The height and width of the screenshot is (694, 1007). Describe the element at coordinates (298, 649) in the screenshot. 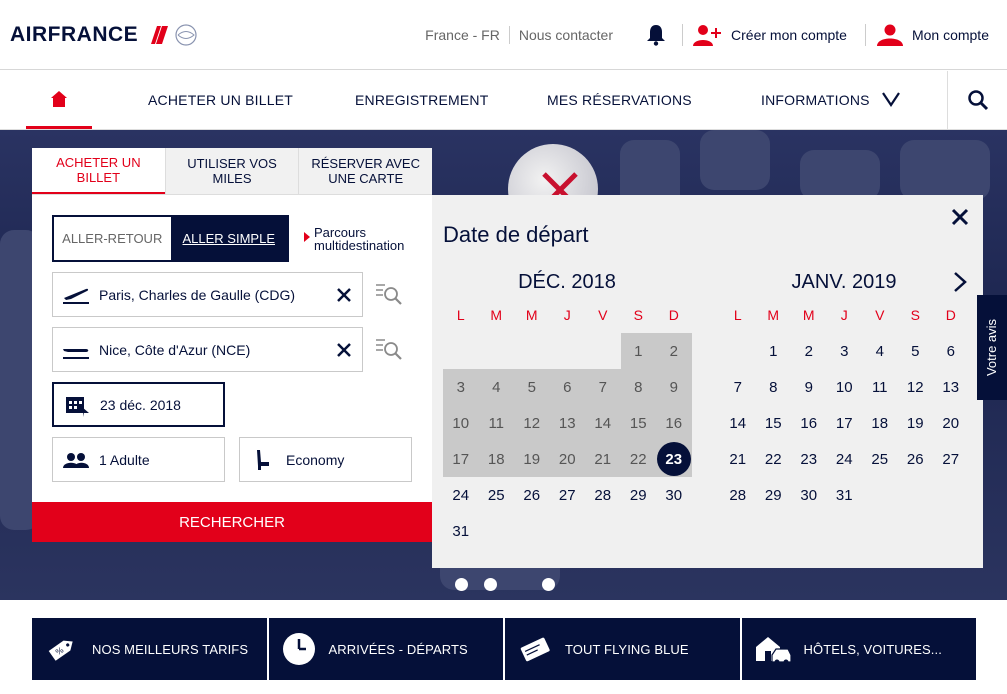

I see `clock-icon` at that location.